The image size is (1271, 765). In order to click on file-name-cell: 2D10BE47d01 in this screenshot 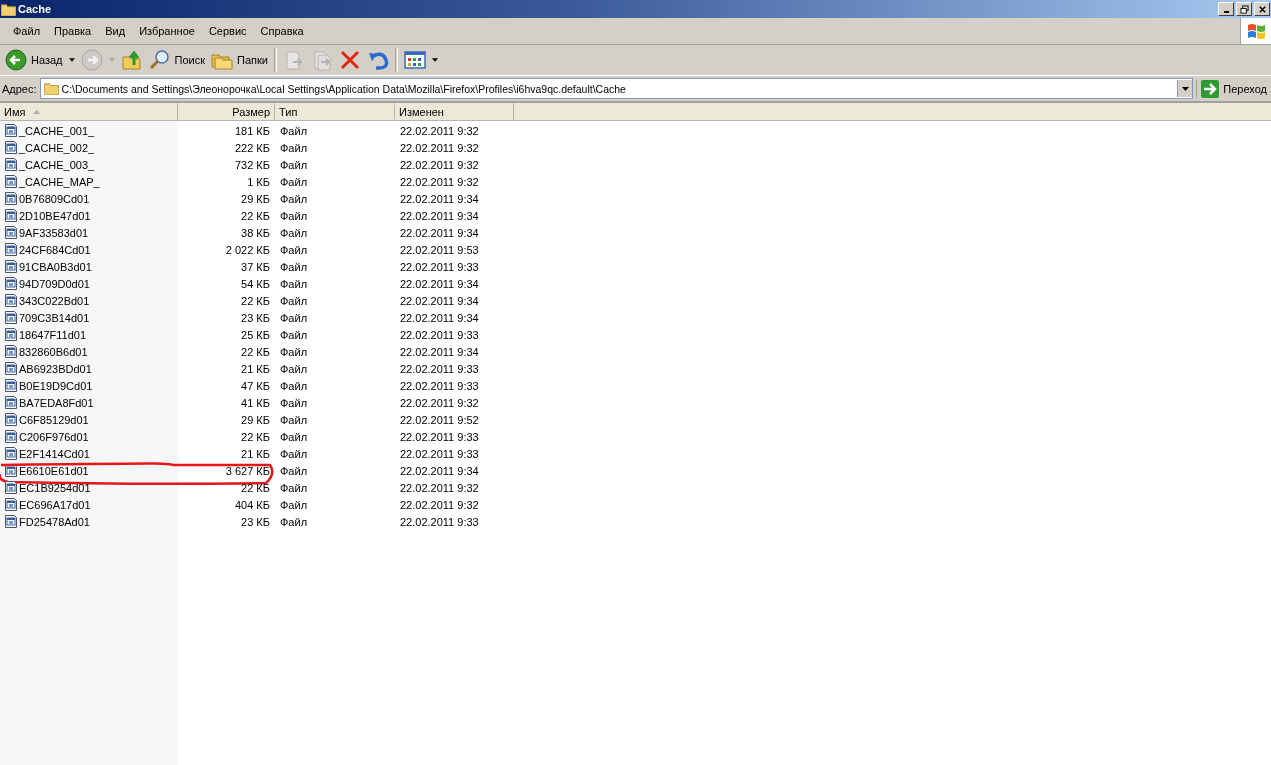, I will do `click(89, 215)`.